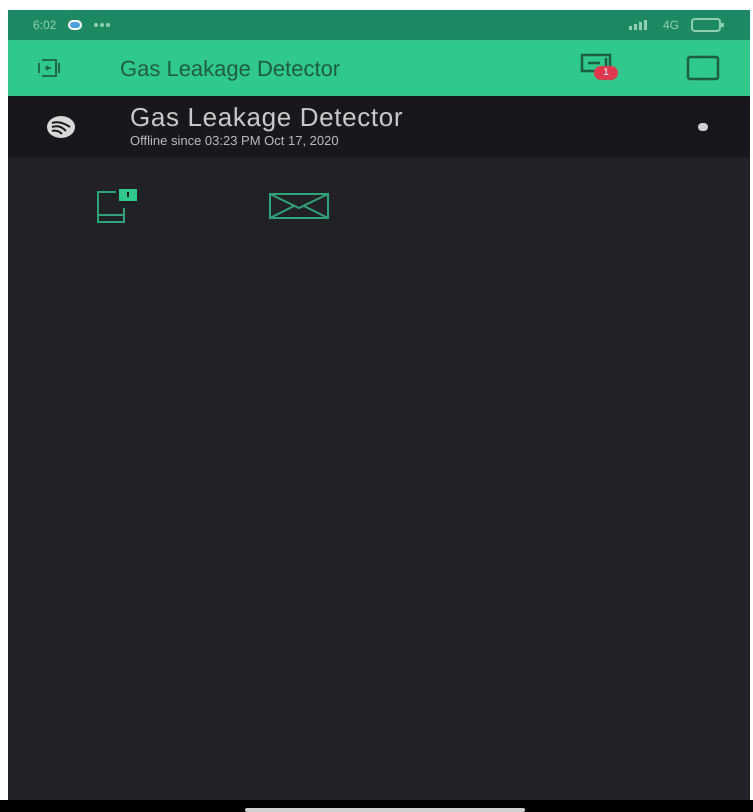 The height and width of the screenshot is (812, 753). What do you see at coordinates (708, 25) in the screenshot?
I see `battery-icon` at bounding box center [708, 25].